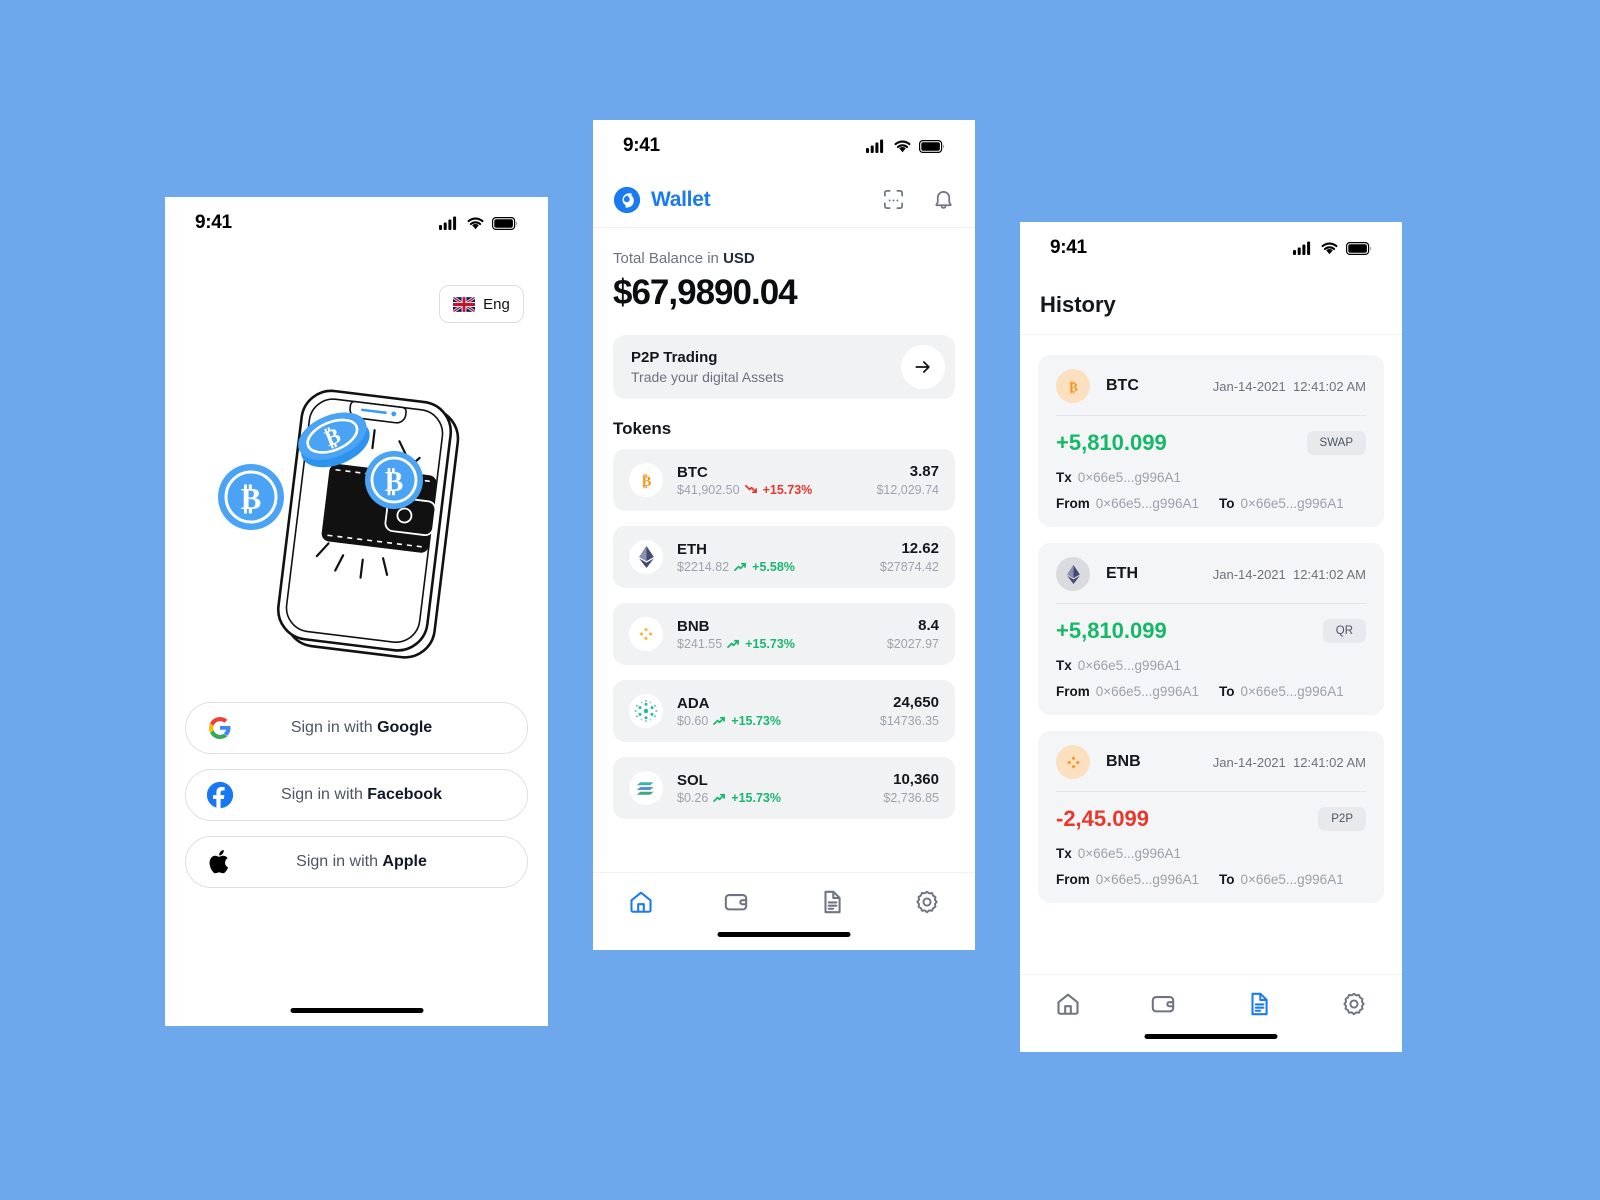 The height and width of the screenshot is (1200, 1600). I want to click on from-label: From, so click(1073, 503).